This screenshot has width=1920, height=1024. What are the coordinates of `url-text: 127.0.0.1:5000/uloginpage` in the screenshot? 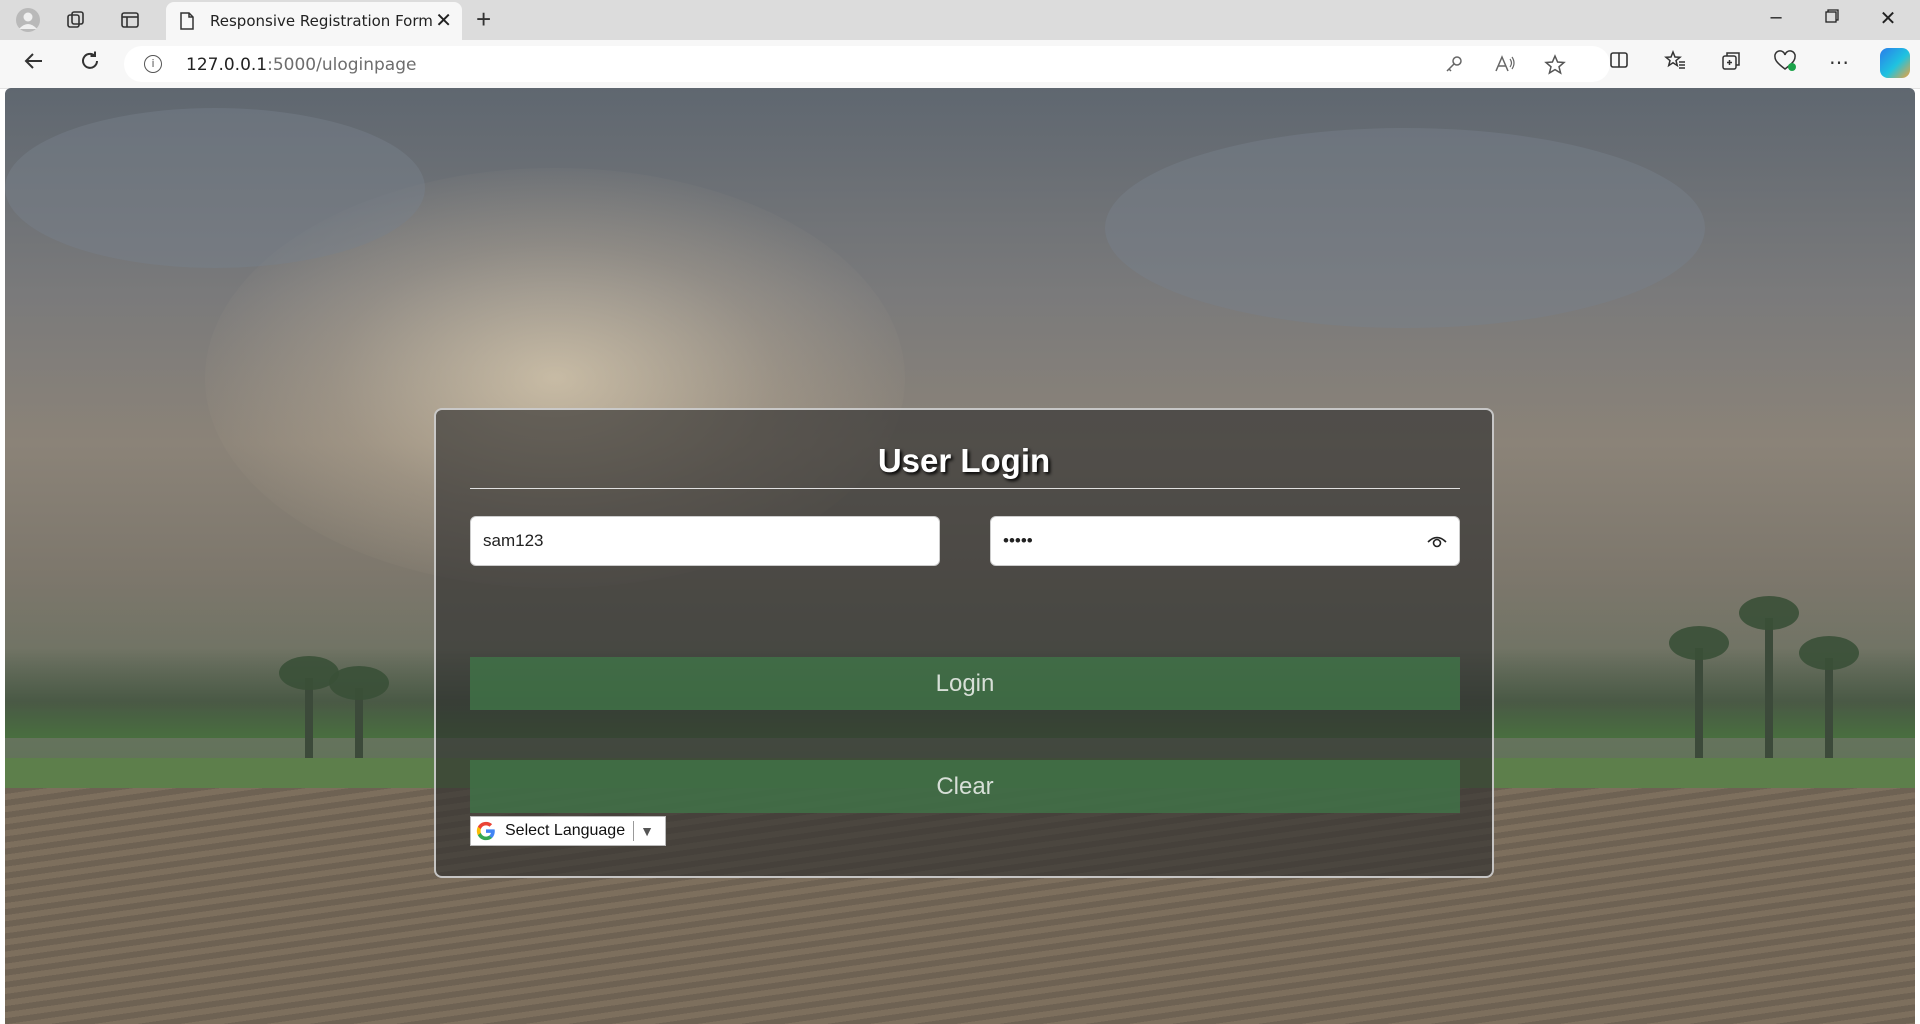 It's located at (301, 65).